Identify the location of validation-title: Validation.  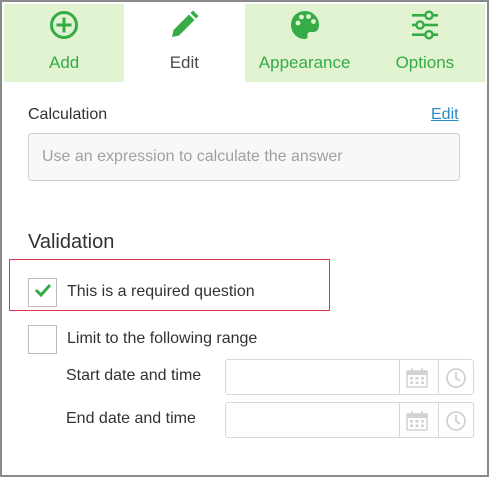
(71, 242).